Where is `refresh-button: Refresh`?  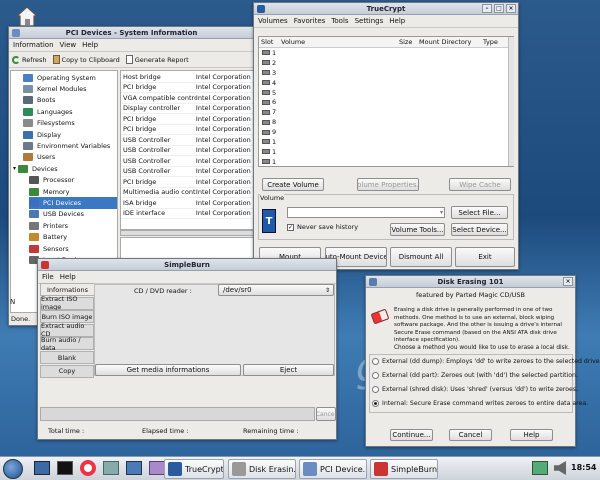 refresh-button: Refresh is located at coordinates (29, 59).